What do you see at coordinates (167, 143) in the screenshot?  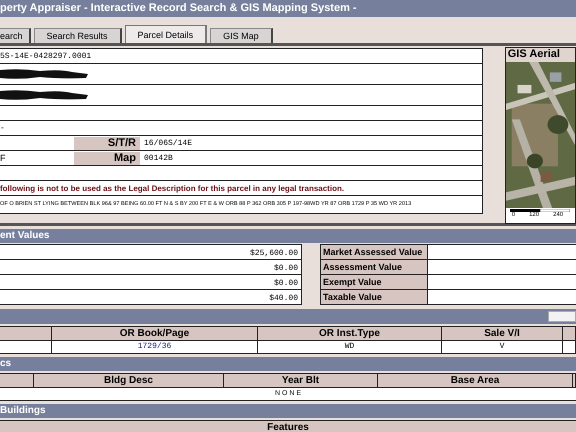 I see `field-value: 16/06S/14E` at bounding box center [167, 143].